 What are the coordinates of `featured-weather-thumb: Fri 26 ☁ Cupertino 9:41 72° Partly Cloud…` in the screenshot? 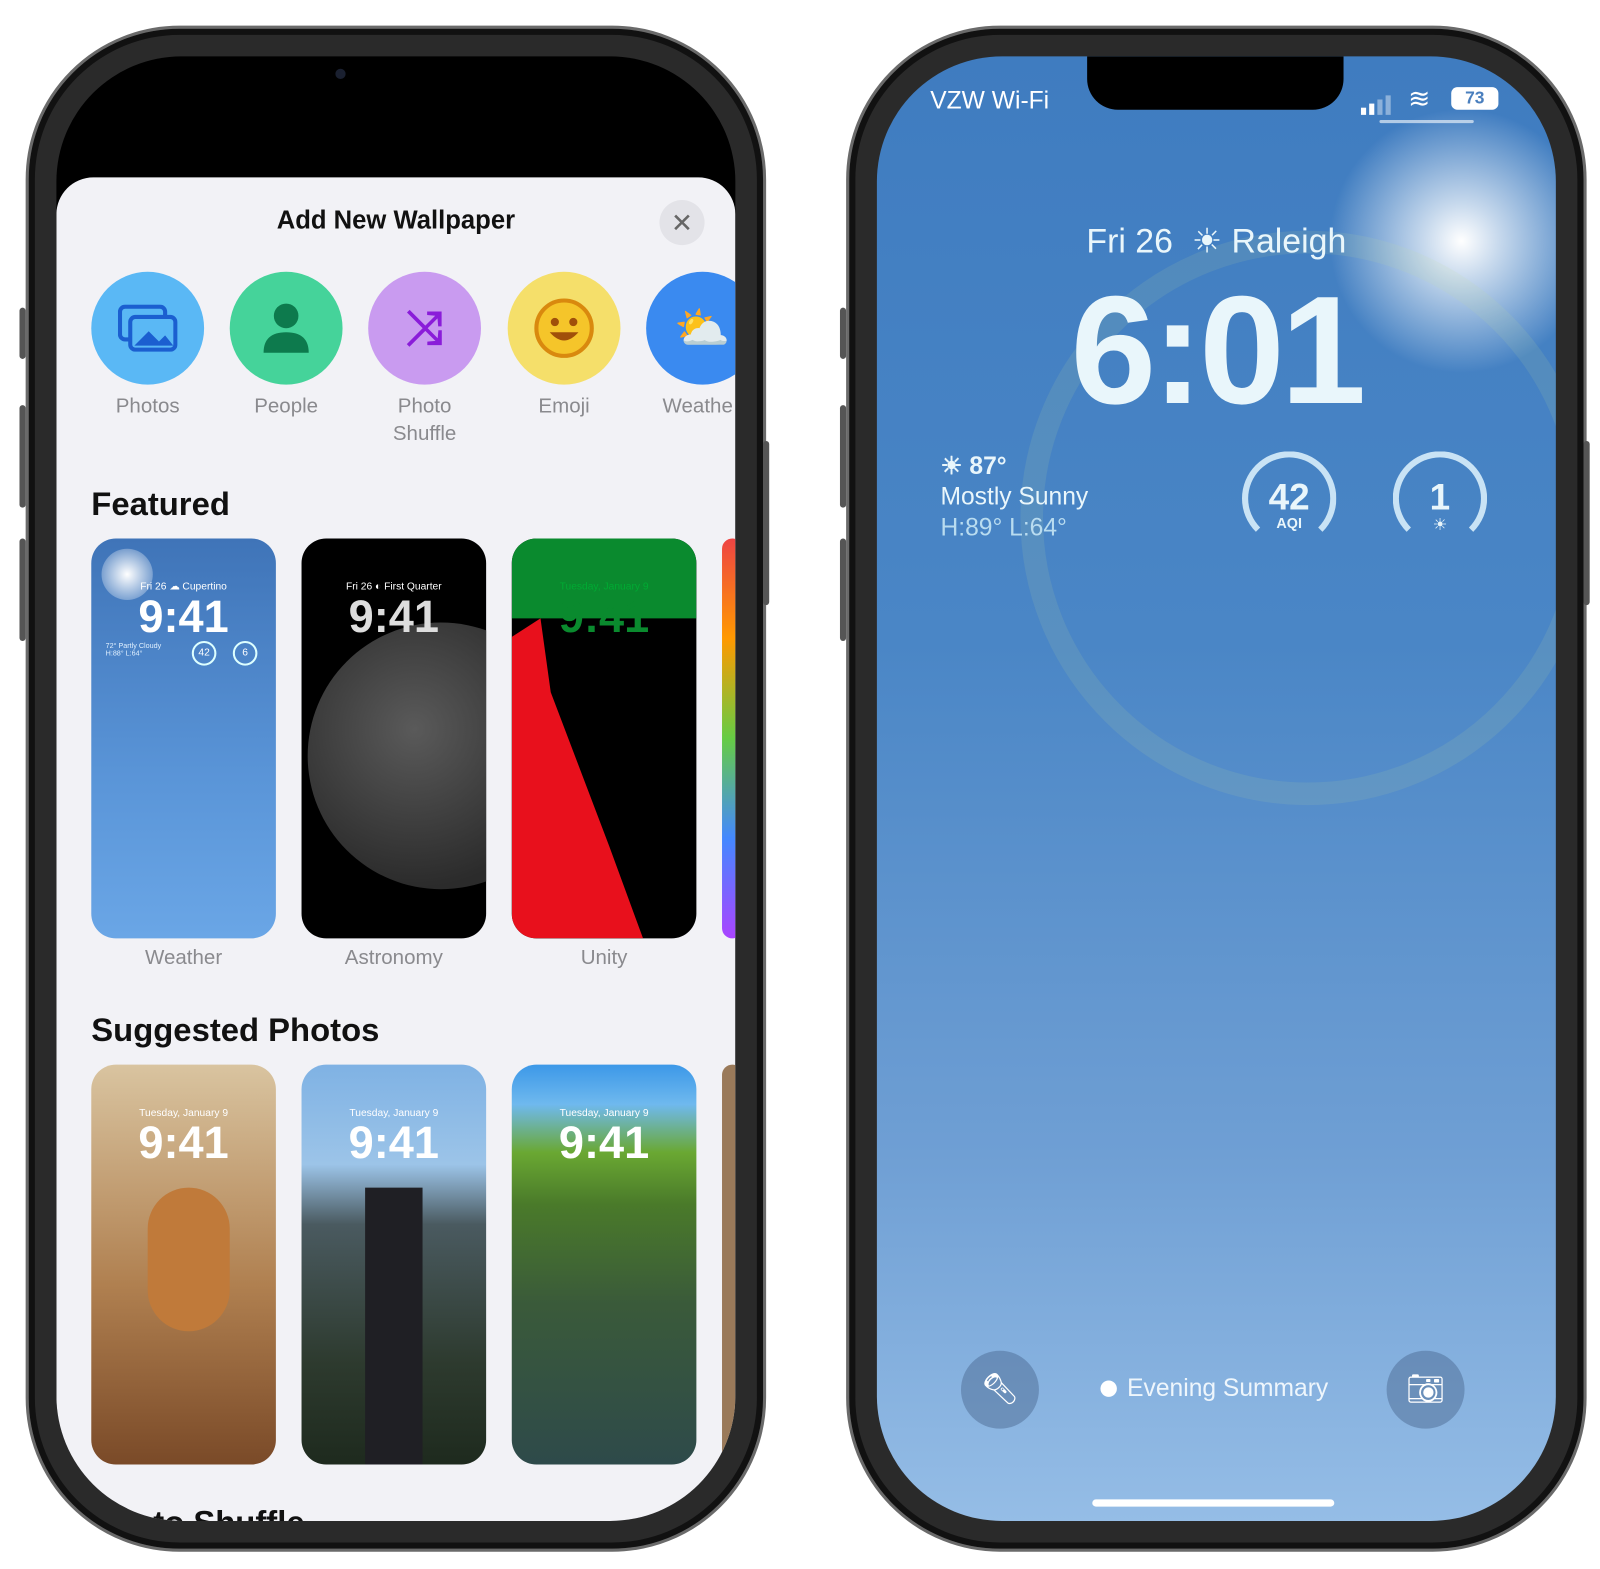 It's located at (183, 738).